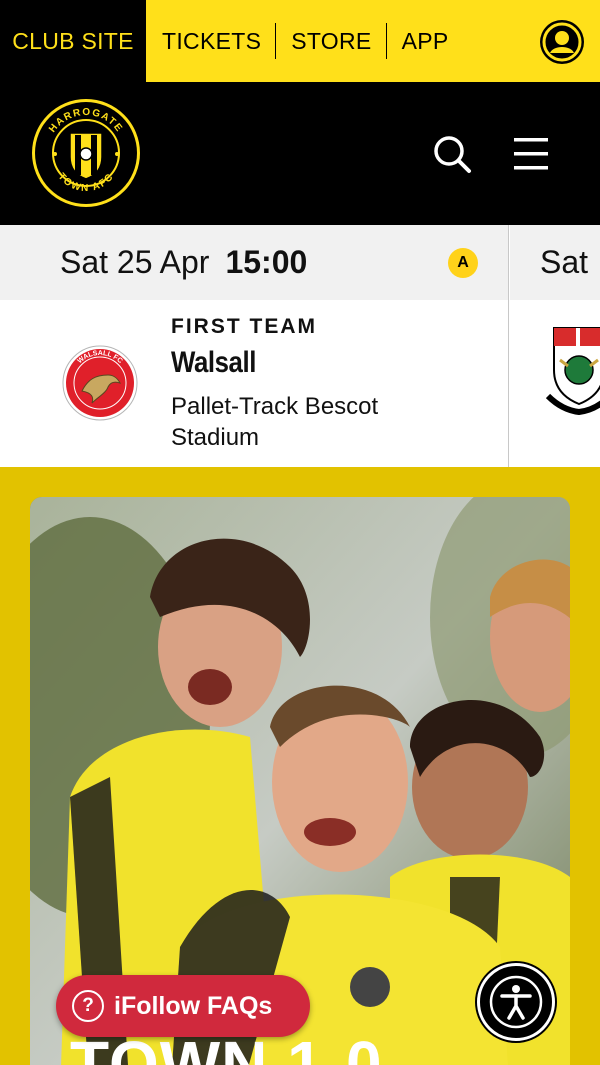  Describe the element at coordinates (100, 383) in the screenshot. I see `opponent-crest-icon: WALSALL FC` at that location.